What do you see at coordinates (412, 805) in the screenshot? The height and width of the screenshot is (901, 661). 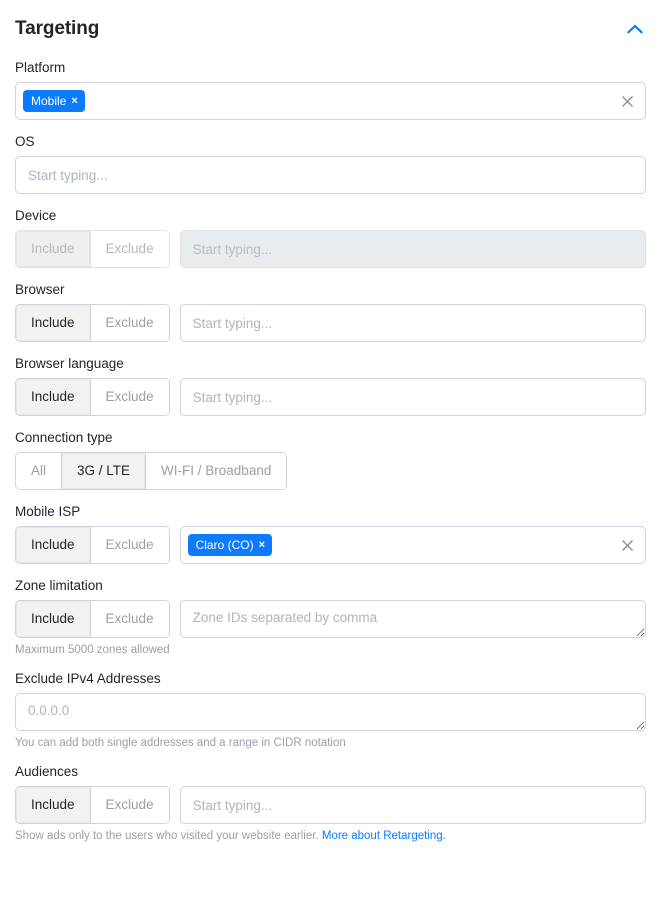 I see `audiences-input` at bounding box center [412, 805].